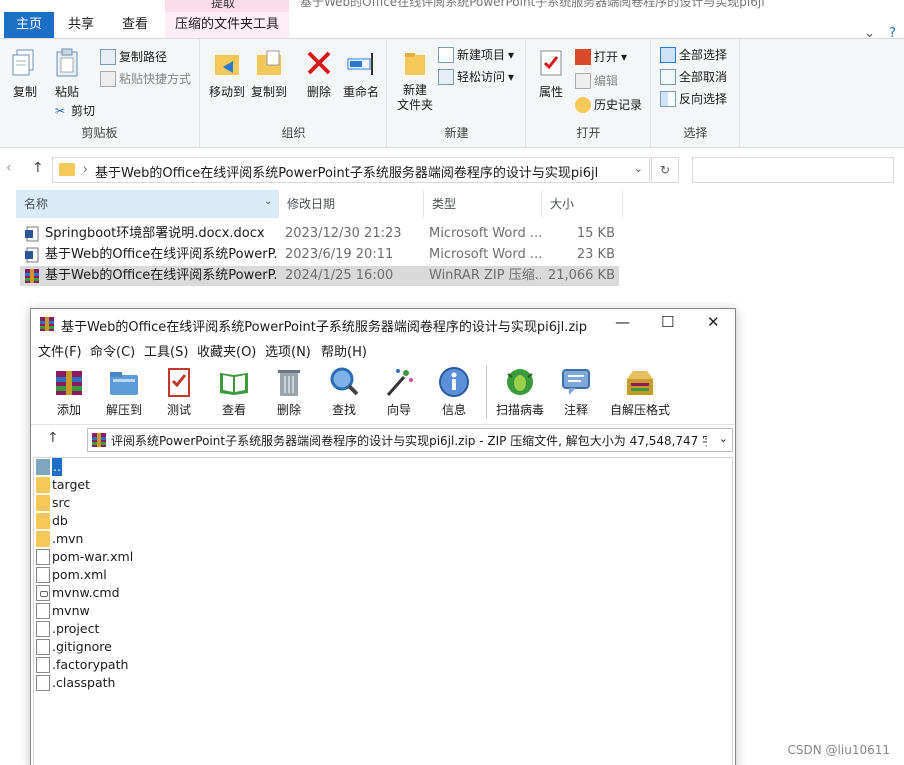 This screenshot has height=765, width=904. What do you see at coordinates (551, 73) in the screenshot?
I see `properties-button: 属性` at bounding box center [551, 73].